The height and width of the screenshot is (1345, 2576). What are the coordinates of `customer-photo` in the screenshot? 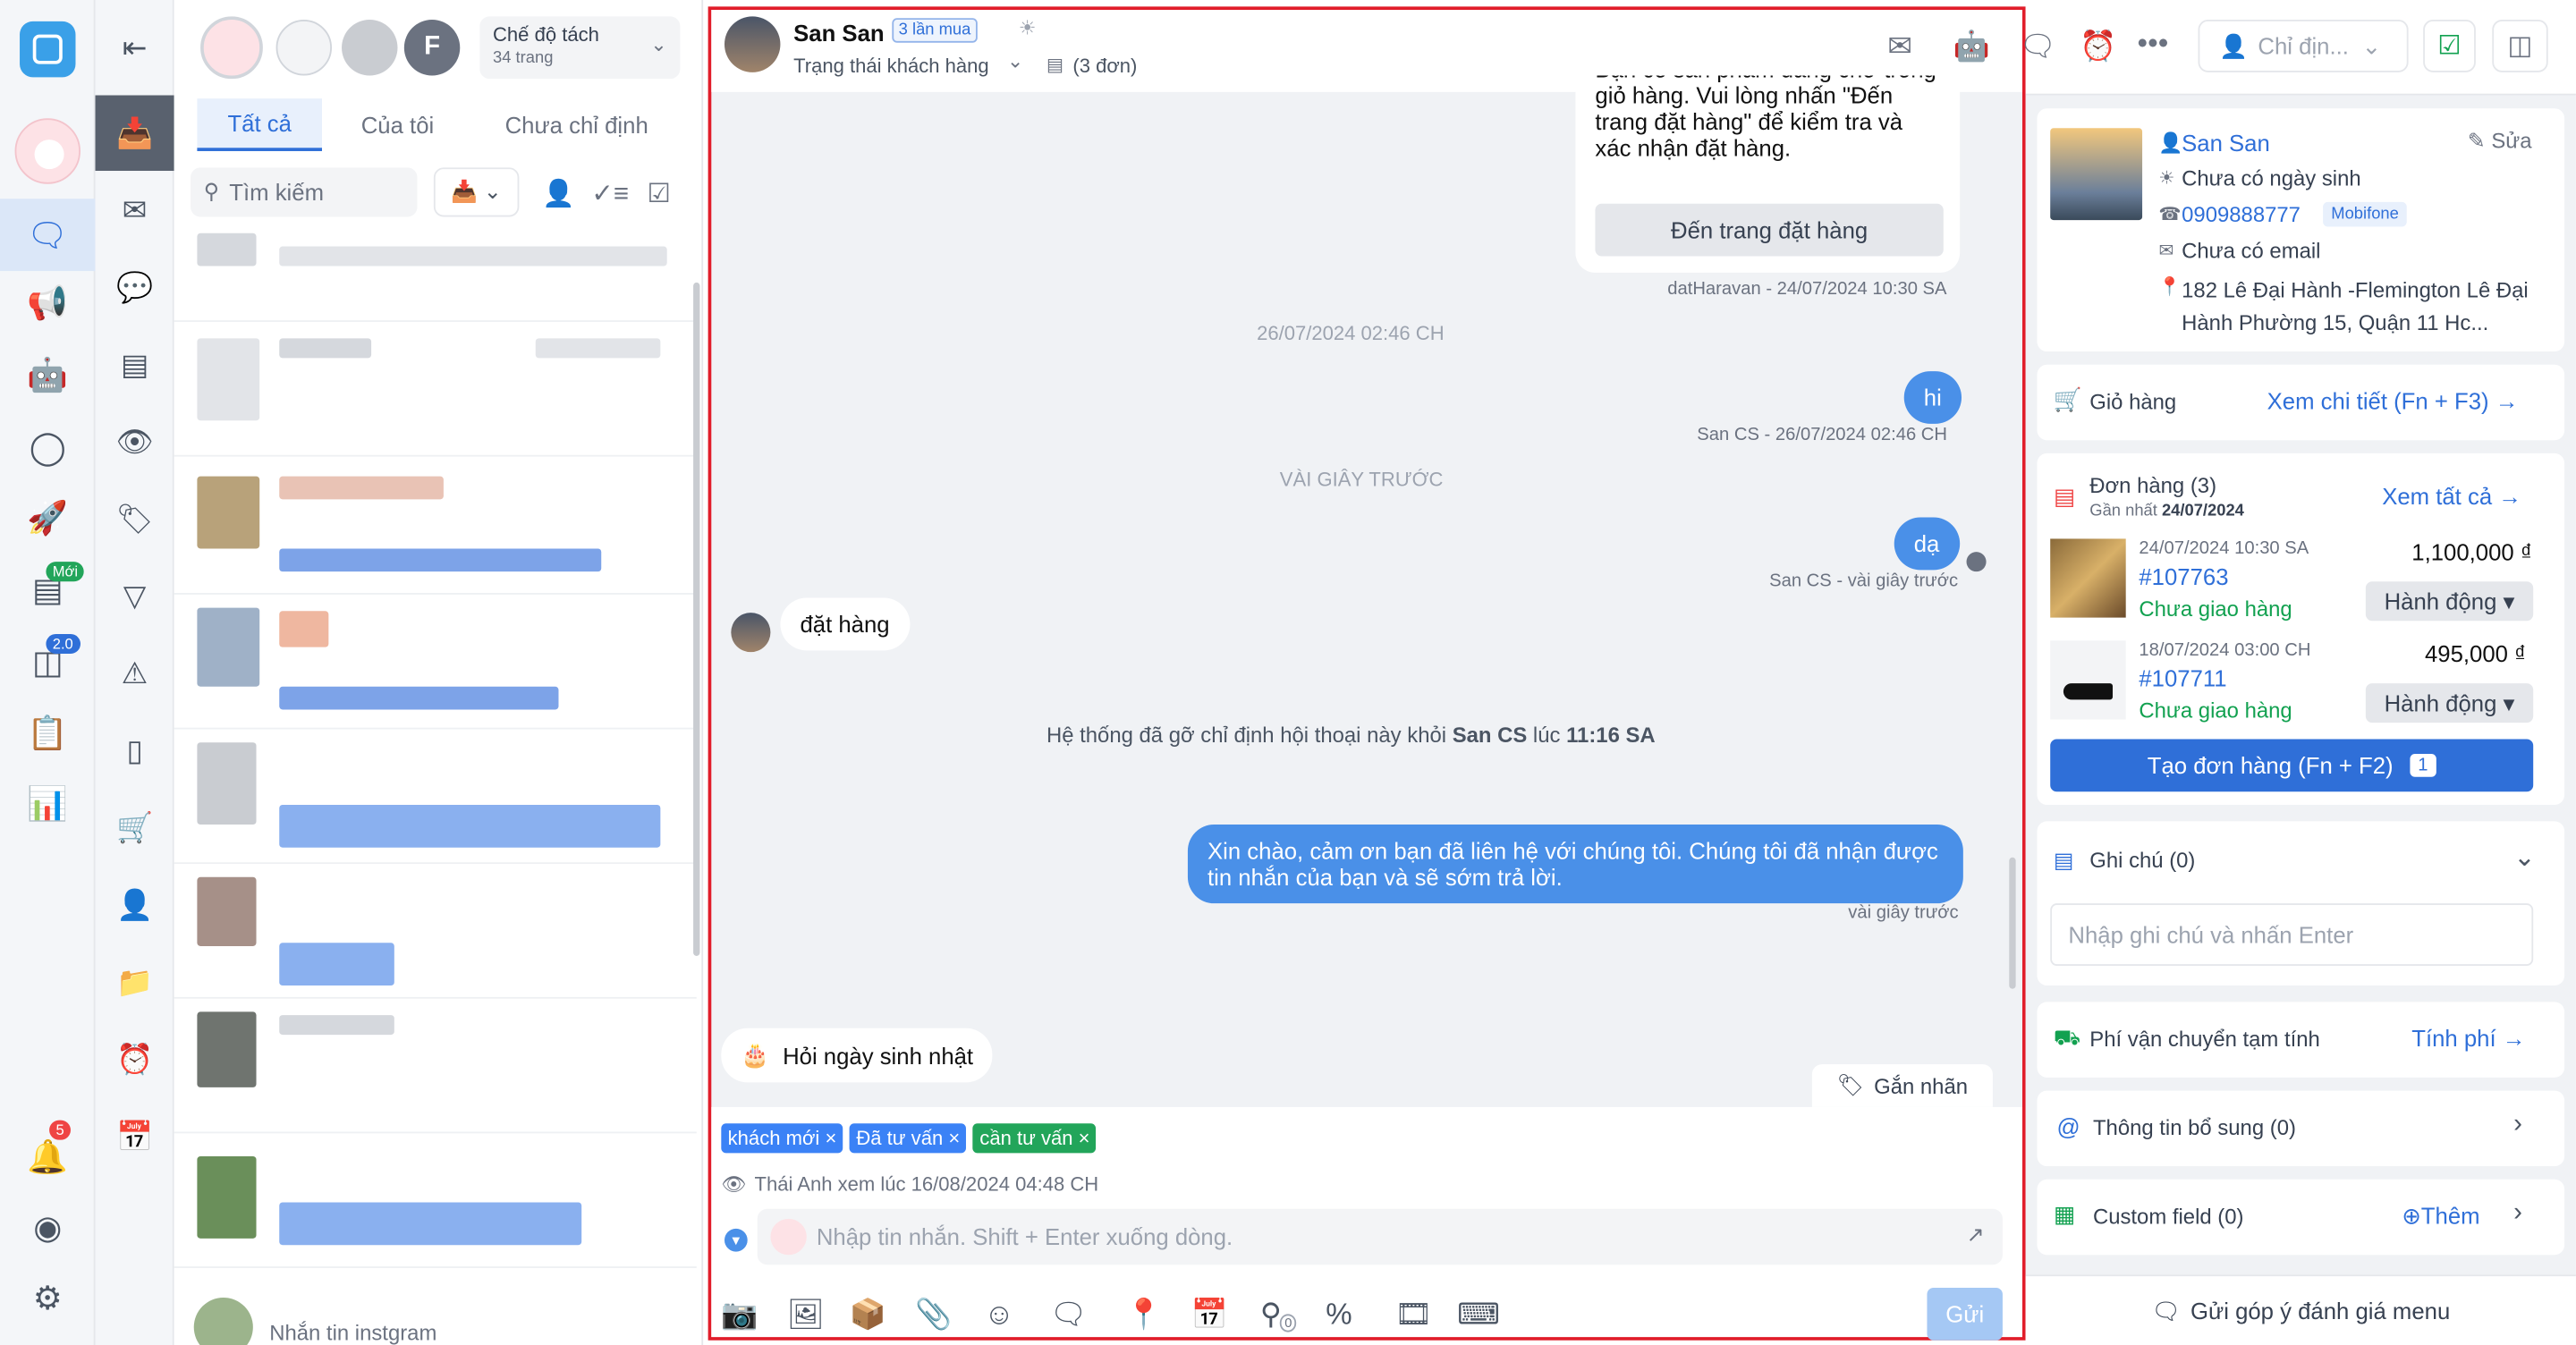 It's located at (2096, 174).